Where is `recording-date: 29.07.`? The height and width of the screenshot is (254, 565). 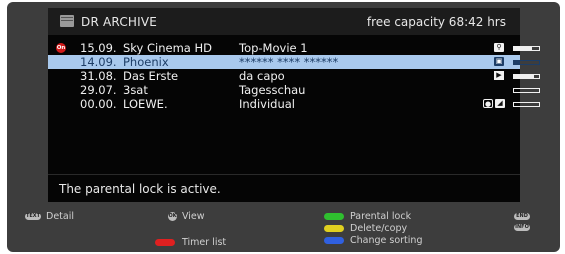
recording-date: 29.07. is located at coordinates (98, 90).